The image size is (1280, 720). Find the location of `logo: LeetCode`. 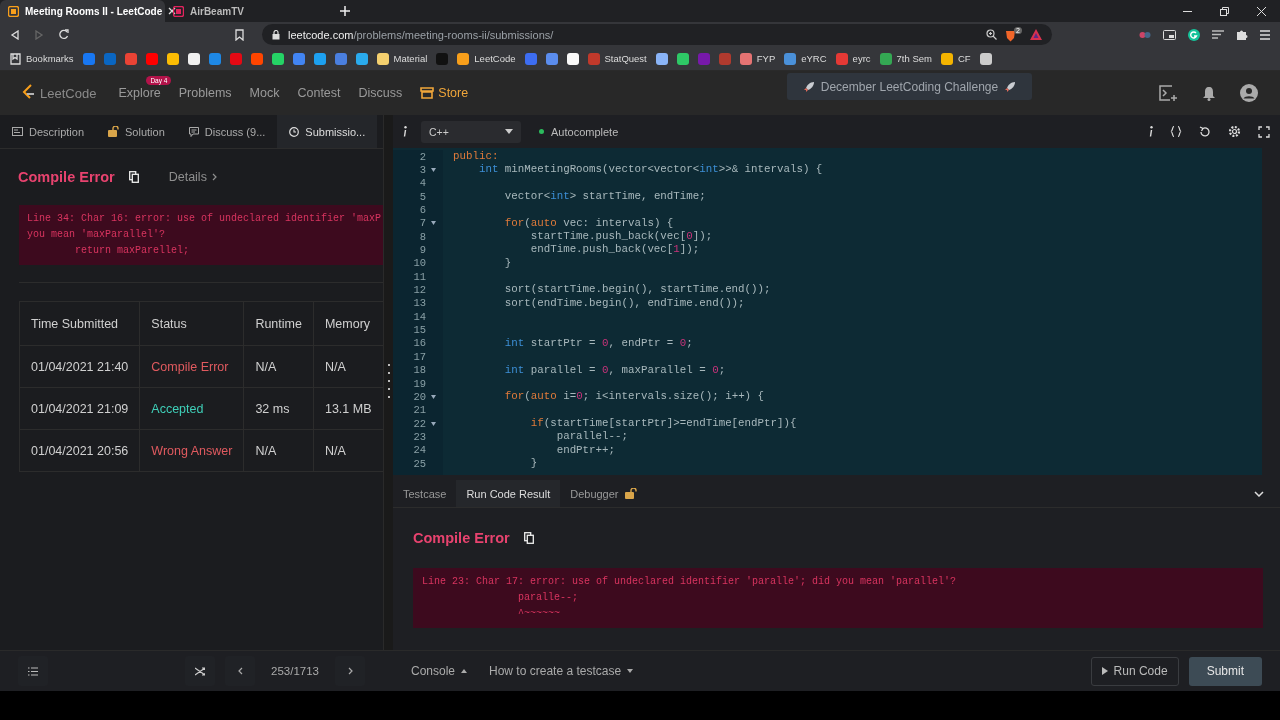

logo: LeetCode is located at coordinates (59, 93).